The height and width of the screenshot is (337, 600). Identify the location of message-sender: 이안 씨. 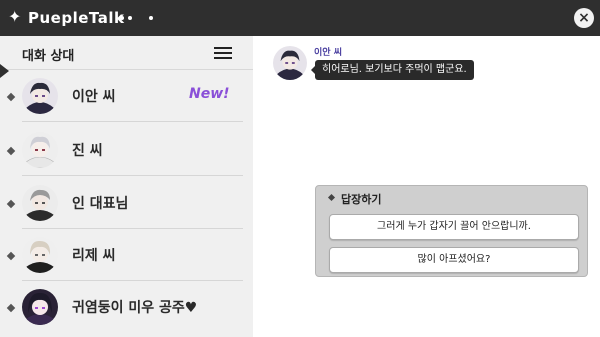
(328, 53).